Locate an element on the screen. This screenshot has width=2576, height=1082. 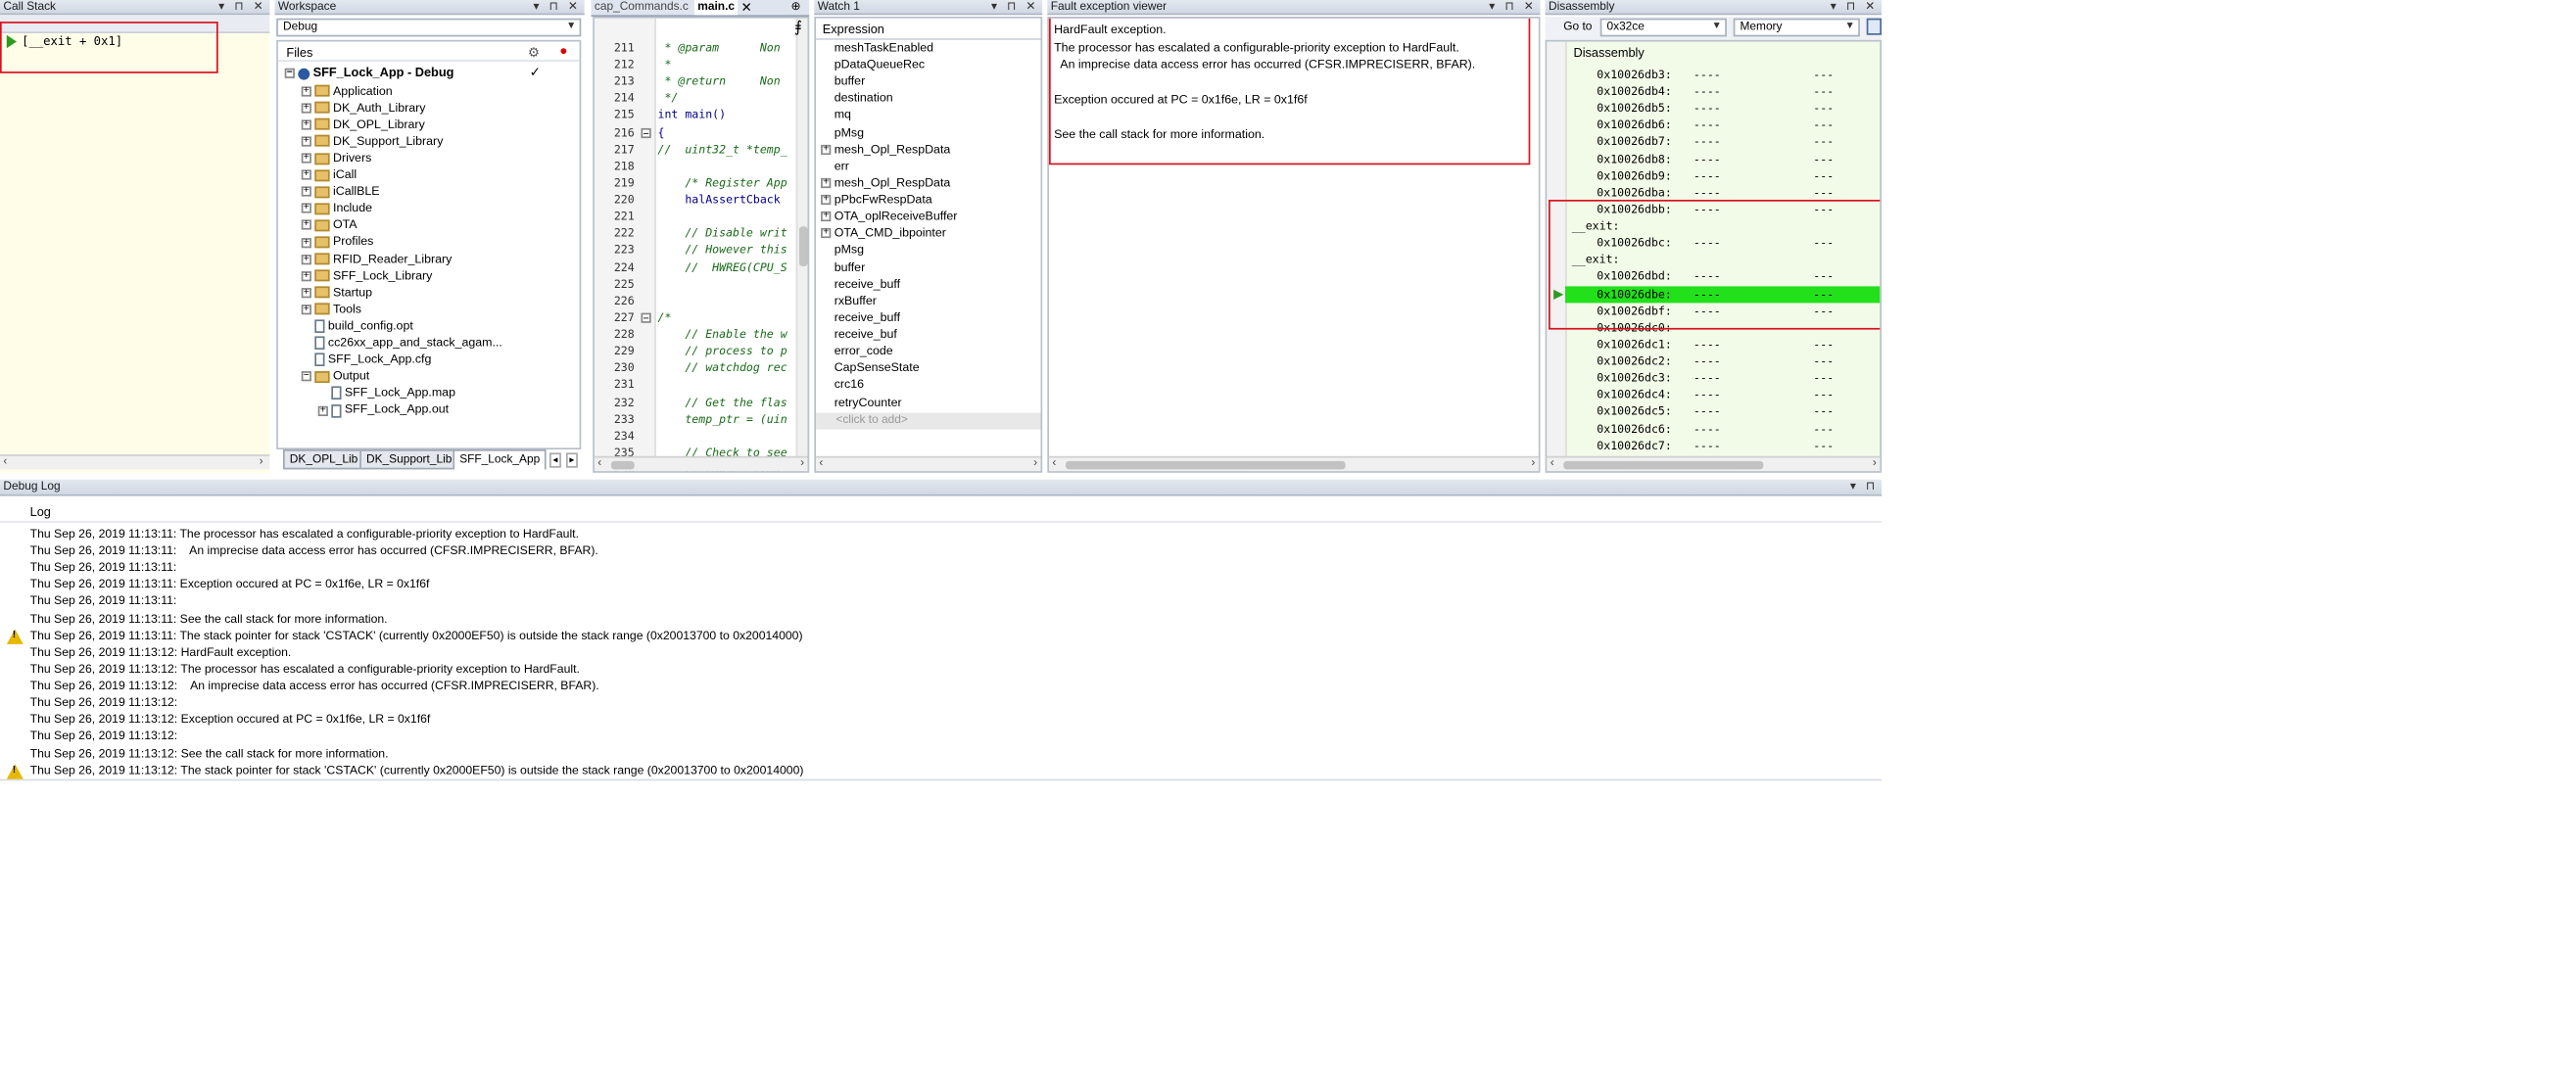
tree-item: + SFF_Lock_Library is located at coordinates (429, 275).